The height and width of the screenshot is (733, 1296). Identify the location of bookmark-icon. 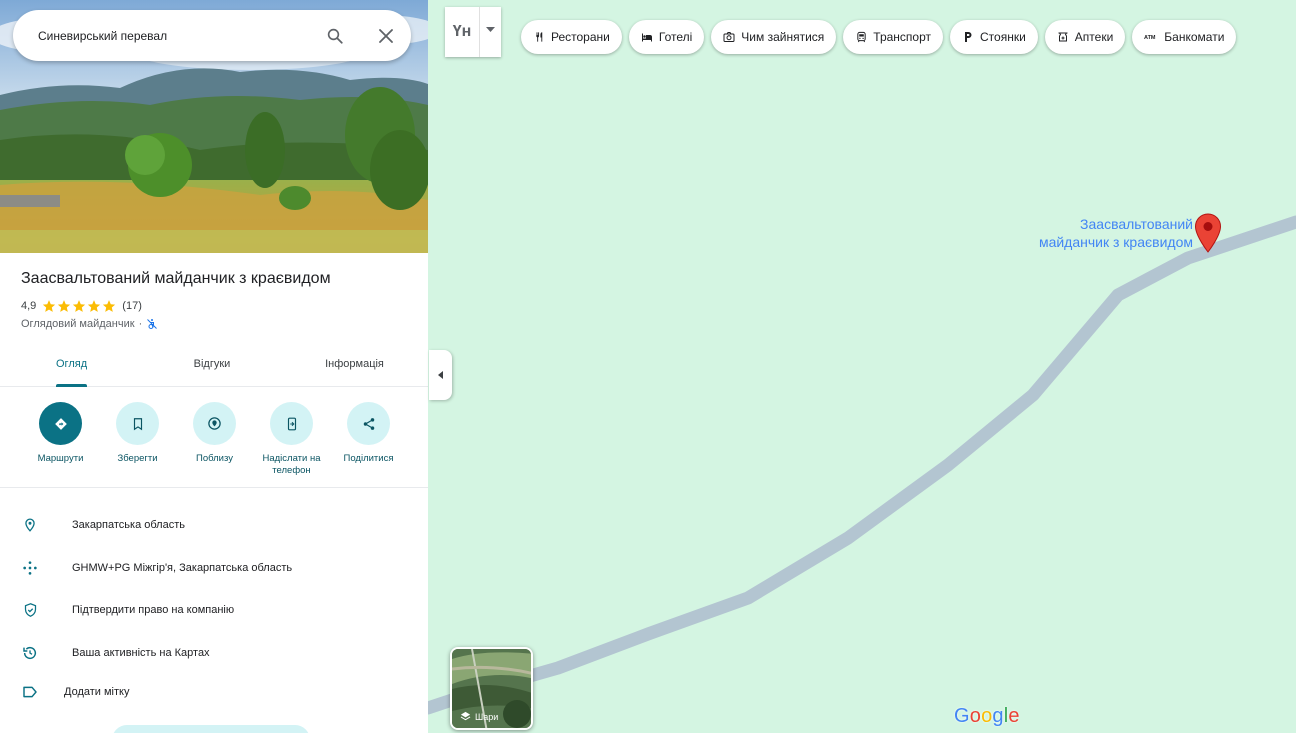
(137, 423).